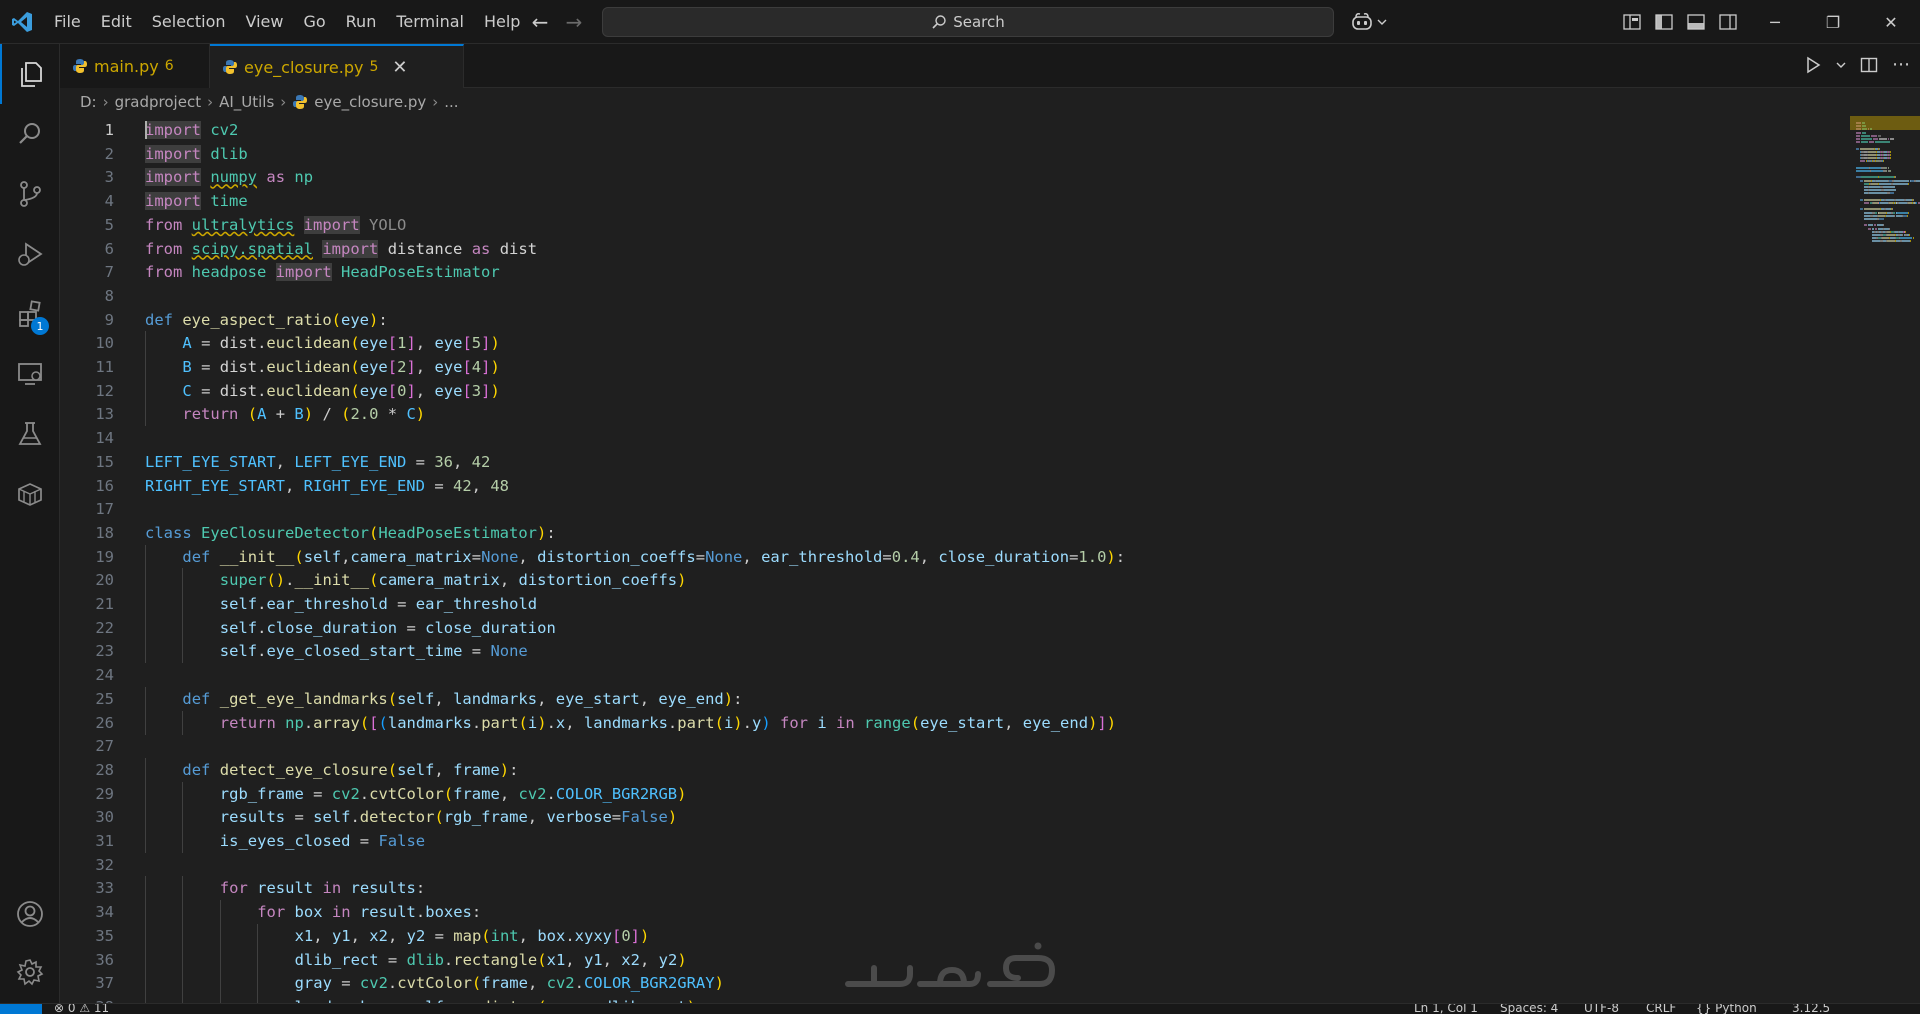  I want to click on code-line: 5 from ultralytics import YOLO, so click(925, 225).